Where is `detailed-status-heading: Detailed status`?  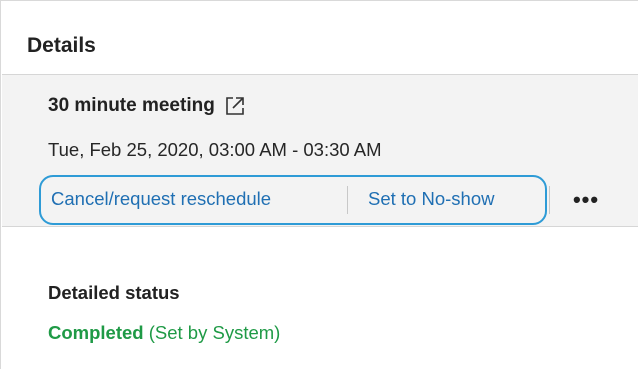
detailed-status-heading: Detailed status is located at coordinates (114, 292).